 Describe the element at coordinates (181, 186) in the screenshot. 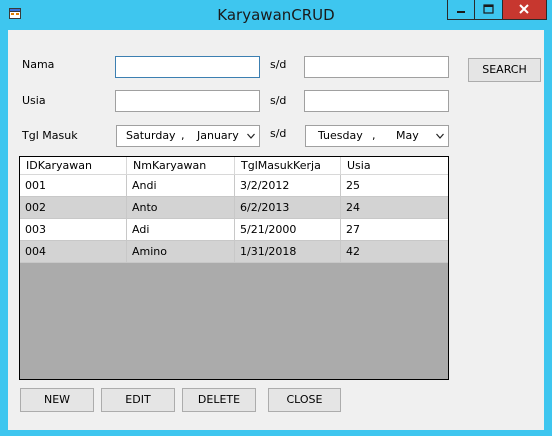

I see `cell-nama: Andi` at that location.